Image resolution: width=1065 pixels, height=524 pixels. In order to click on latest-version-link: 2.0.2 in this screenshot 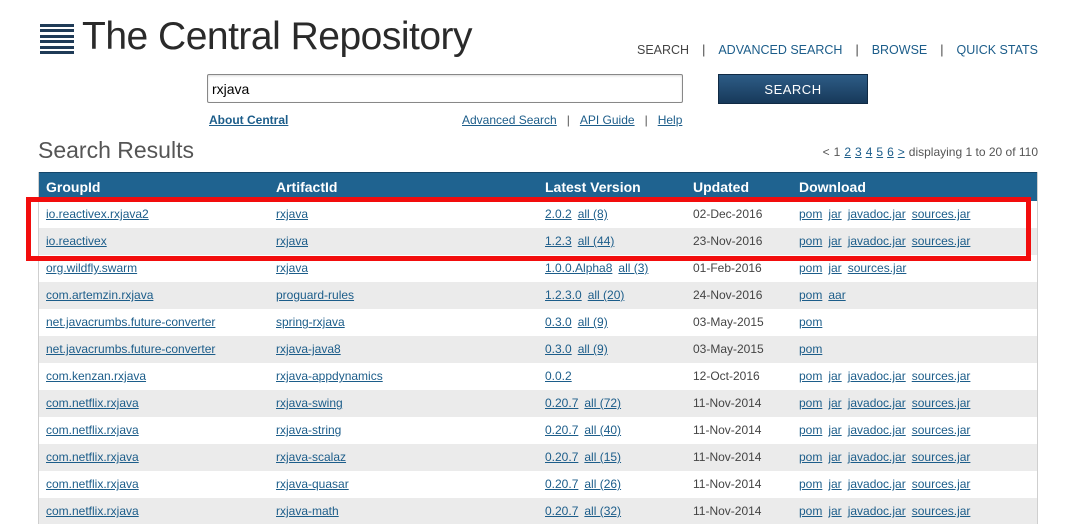, I will do `click(558, 214)`.